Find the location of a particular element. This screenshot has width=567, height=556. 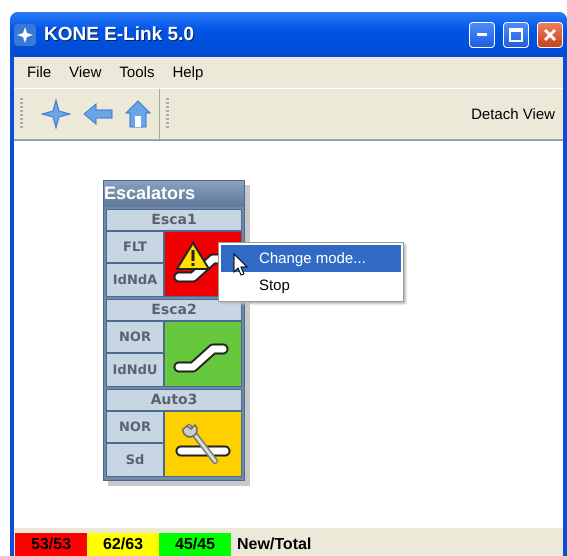

maximize-button is located at coordinates (516, 35).